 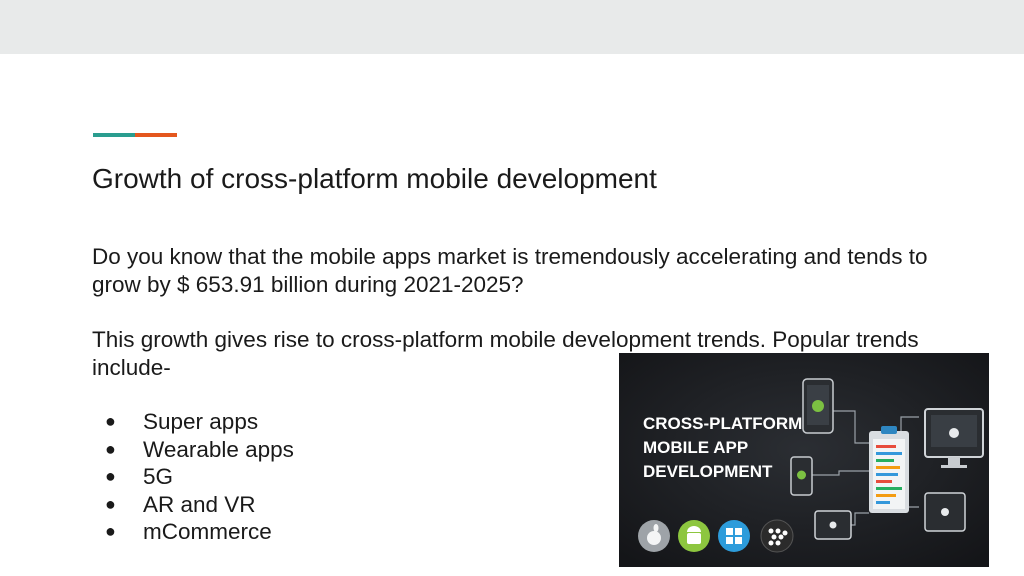 I want to click on promo-heading-line-1: CROSS-PLATFORM, so click(x=722, y=423).